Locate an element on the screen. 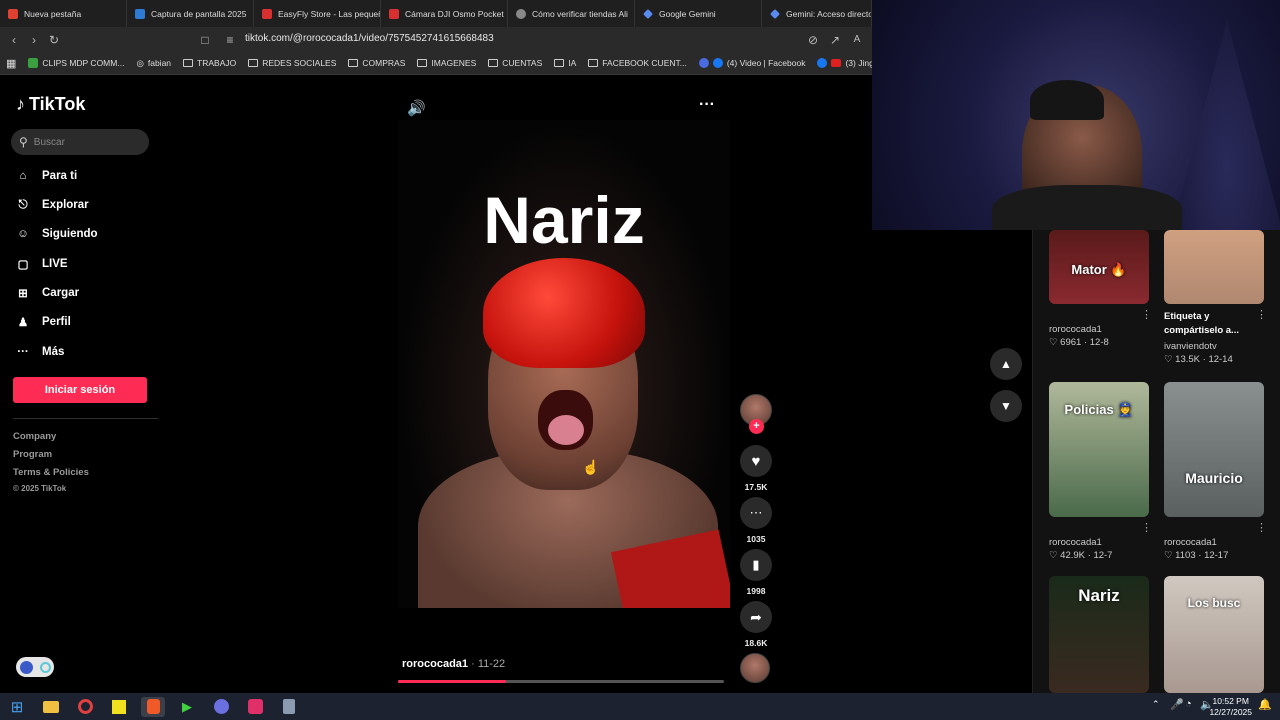 The height and width of the screenshot is (720, 1280). bookmark-folder: IA is located at coordinates (565, 63).